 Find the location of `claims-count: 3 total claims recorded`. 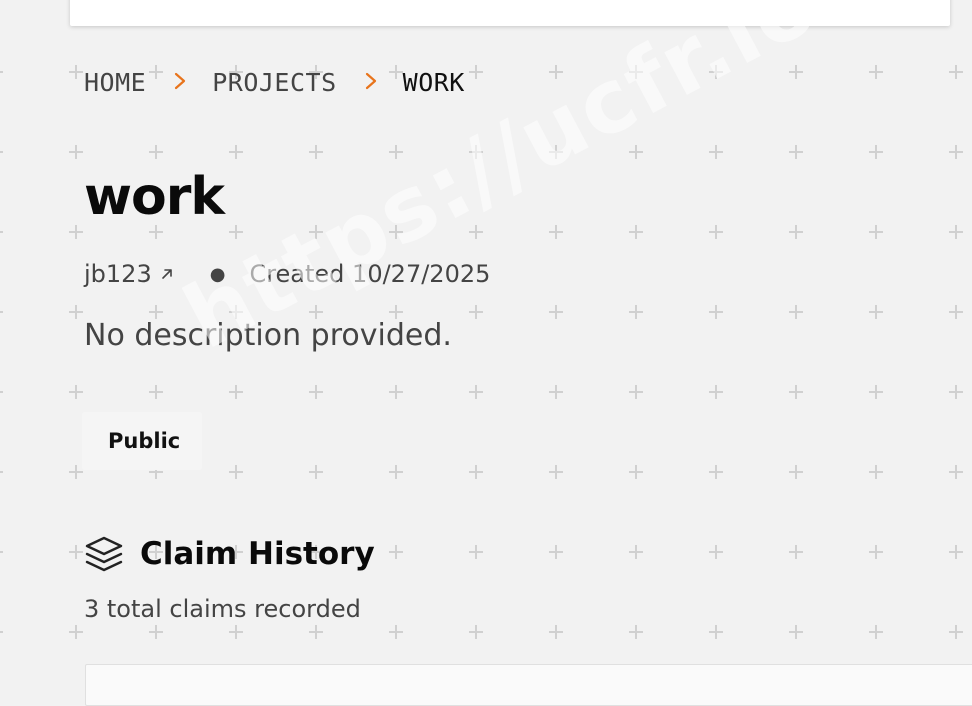

claims-count: 3 total claims recorded is located at coordinates (222, 609).